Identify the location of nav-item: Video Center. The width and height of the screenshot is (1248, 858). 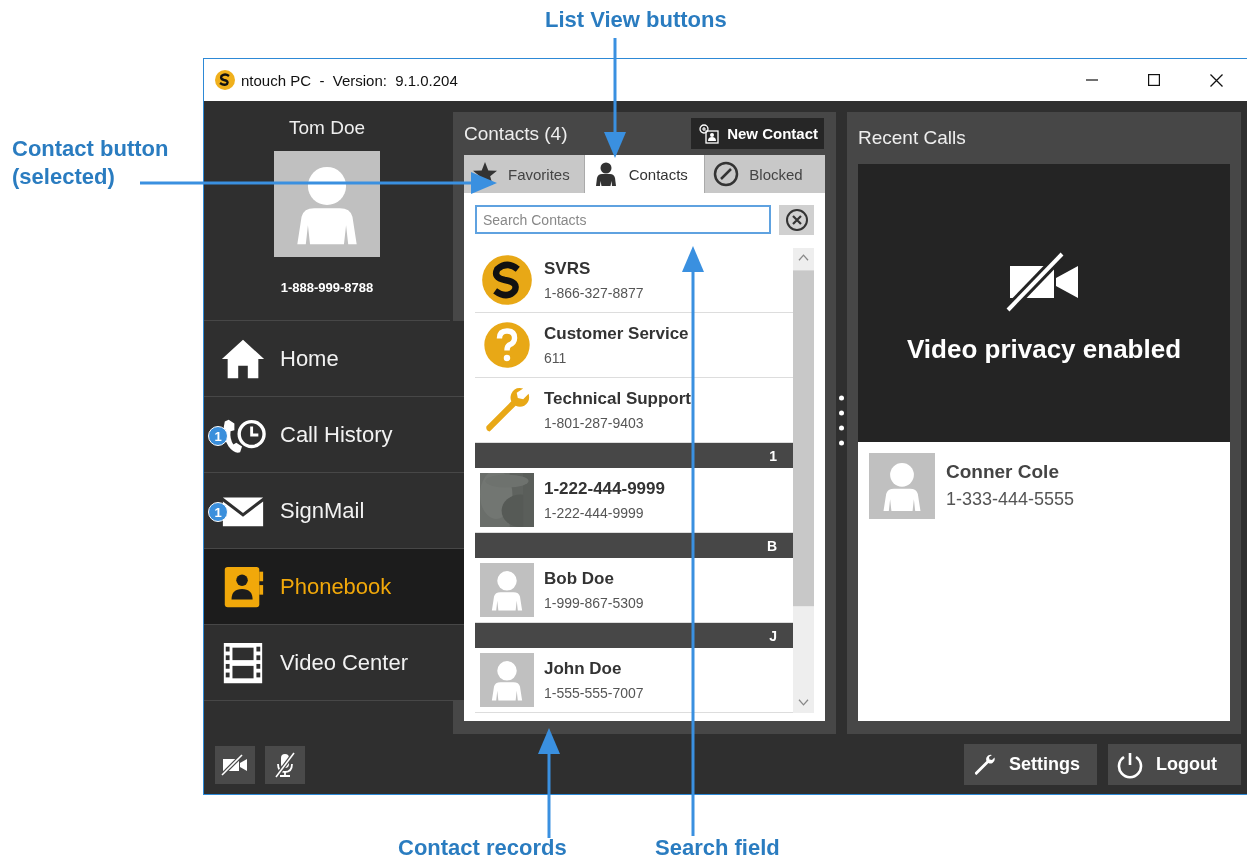
(334, 663).